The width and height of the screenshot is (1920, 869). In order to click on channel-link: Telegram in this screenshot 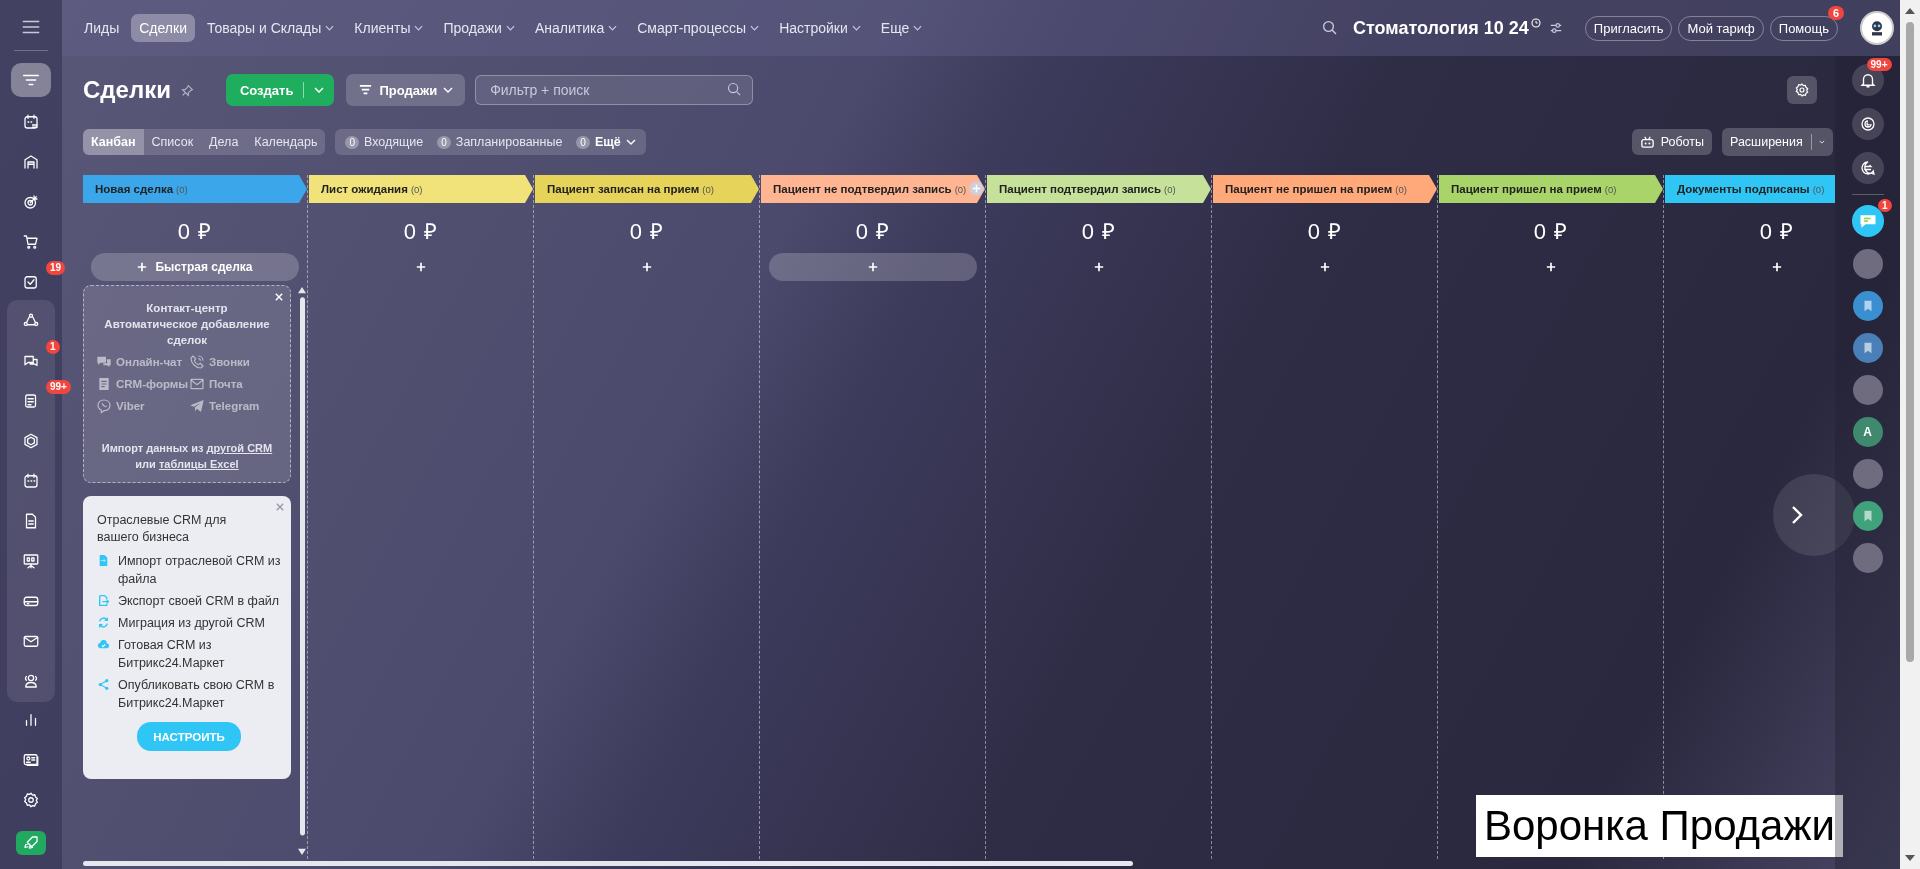, I will do `click(235, 406)`.